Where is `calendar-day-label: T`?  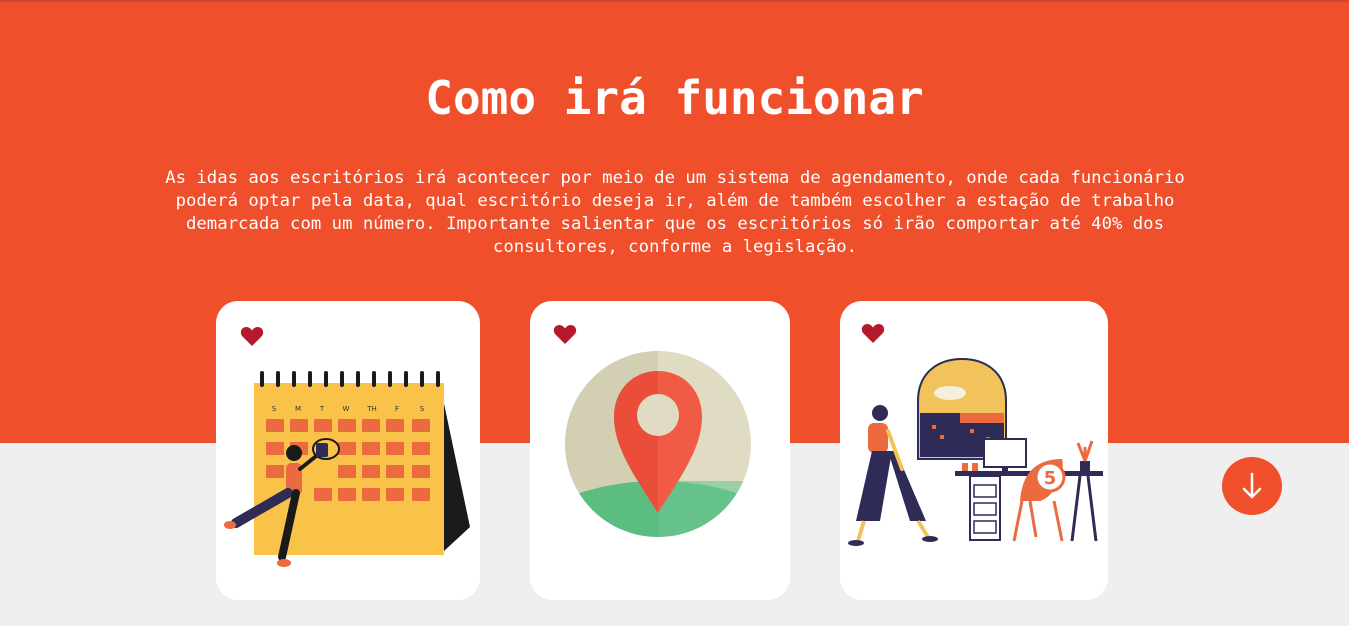 calendar-day-label: T is located at coordinates (322, 409).